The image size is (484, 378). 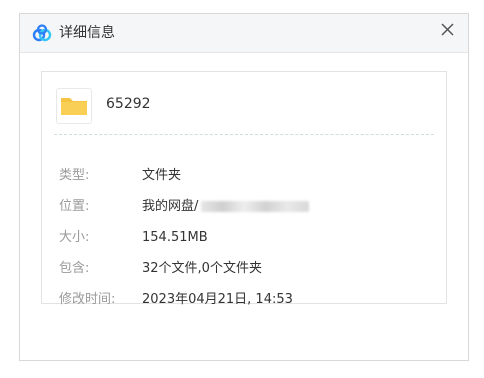 I want to click on location-path: 我的网盘/, so click(x=170, y=206).